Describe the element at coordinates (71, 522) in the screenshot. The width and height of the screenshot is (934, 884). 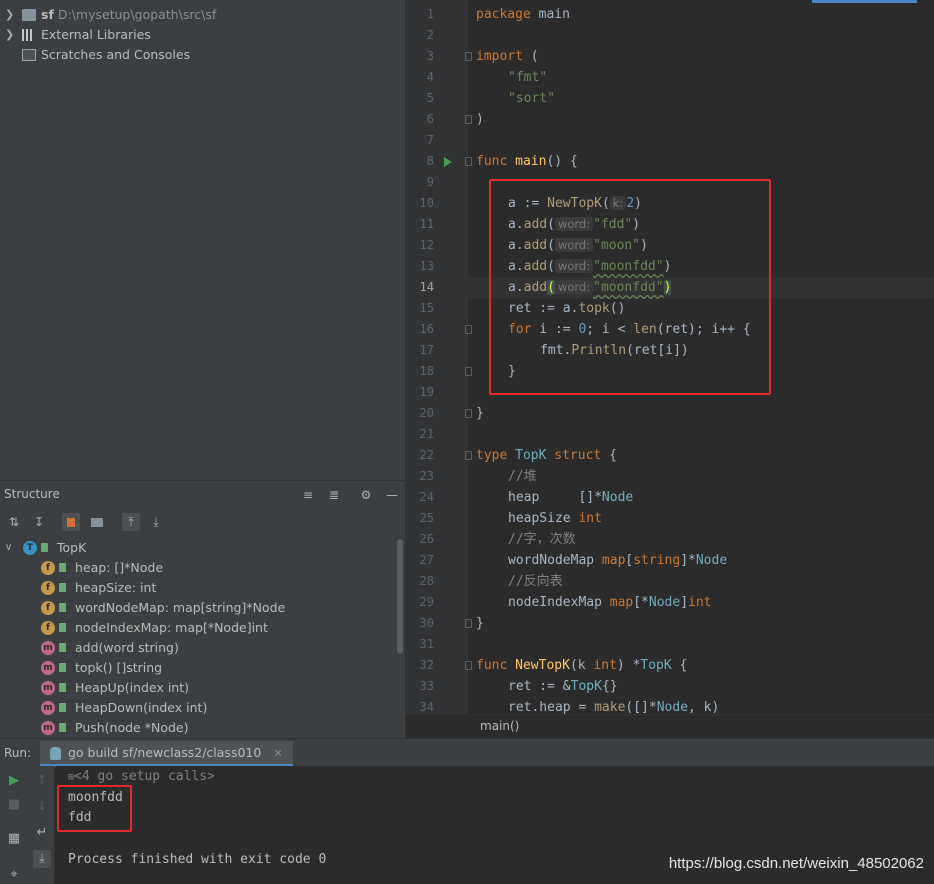
I see `show-fields-icon` at that location.